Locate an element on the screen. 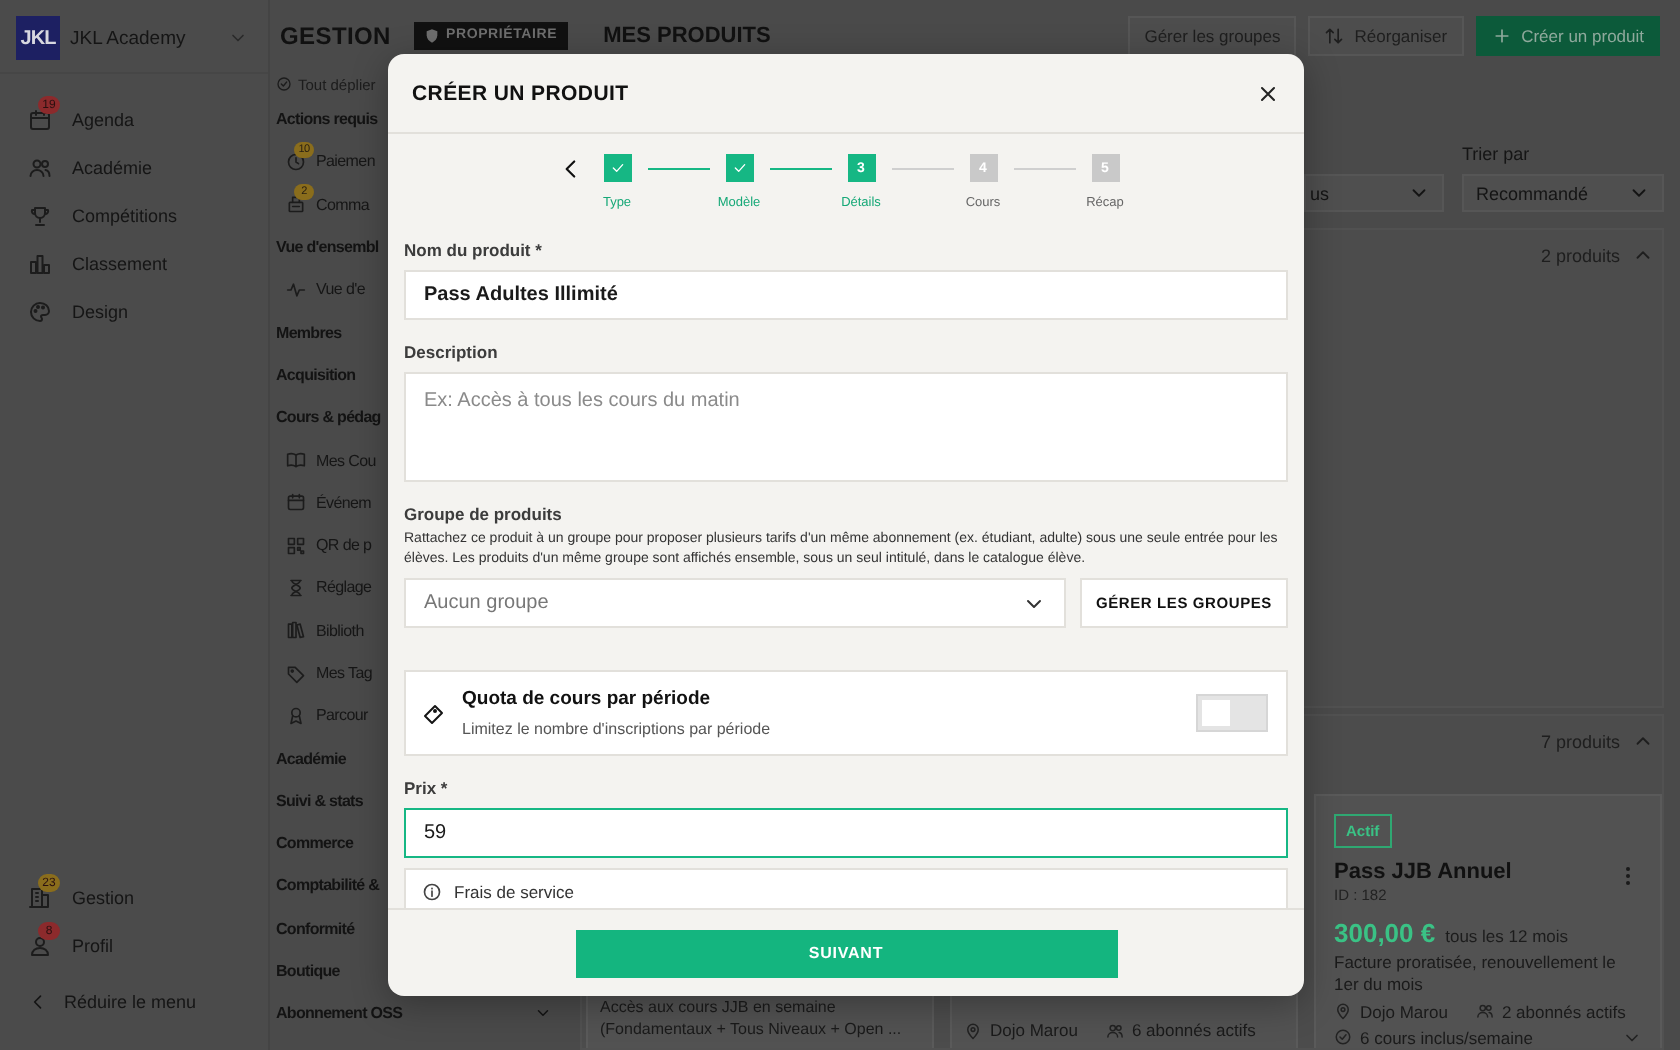  section-title: GESTION is located at coordinates (336, 35).